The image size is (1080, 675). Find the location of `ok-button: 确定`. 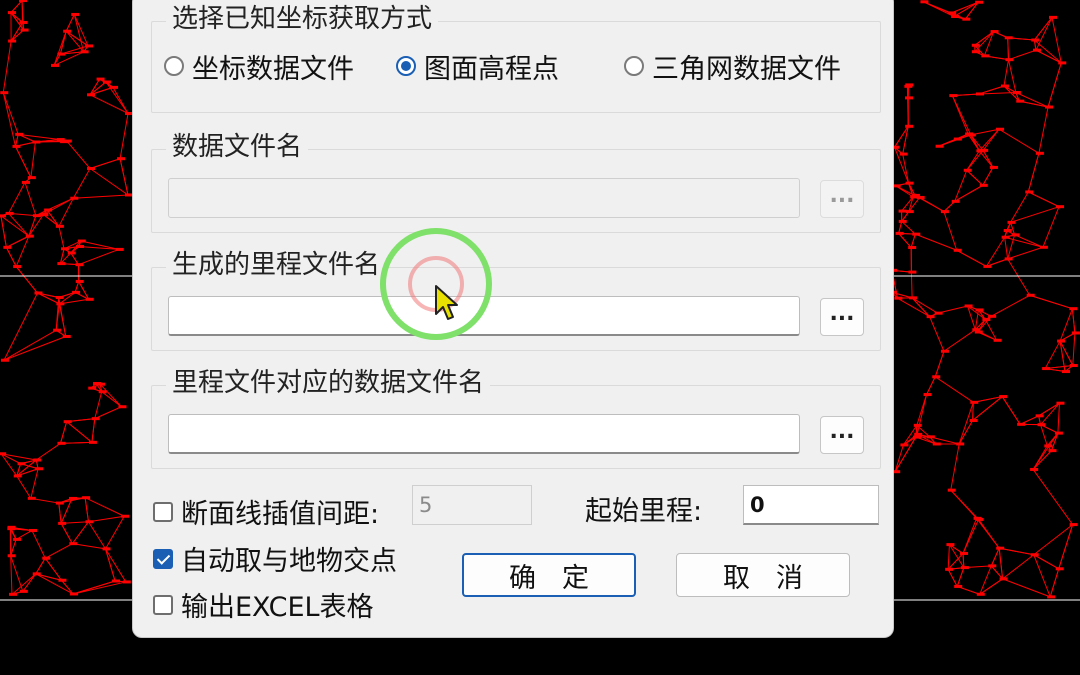

ok-button: 确定 is located at coordinates (549, 575).